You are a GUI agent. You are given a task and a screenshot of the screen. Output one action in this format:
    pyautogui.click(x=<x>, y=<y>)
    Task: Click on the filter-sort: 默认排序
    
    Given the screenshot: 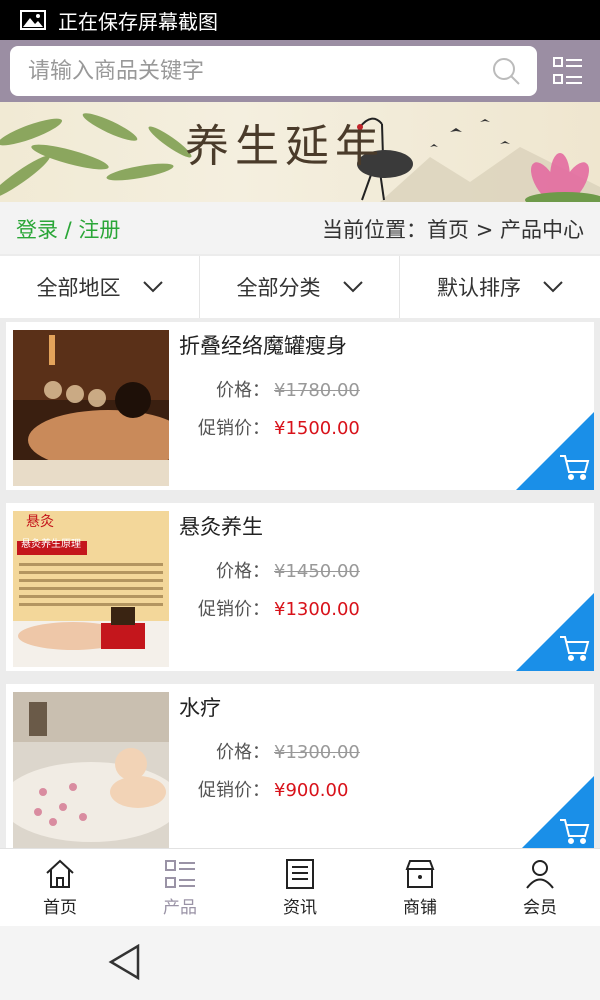 What is the action you would take?
    pyautogui.click(x=500, y=287)
    